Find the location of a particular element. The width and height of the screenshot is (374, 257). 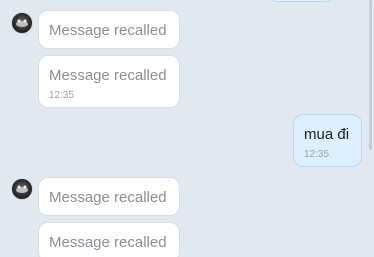

scrollbar is located at coordinates (370, 75).